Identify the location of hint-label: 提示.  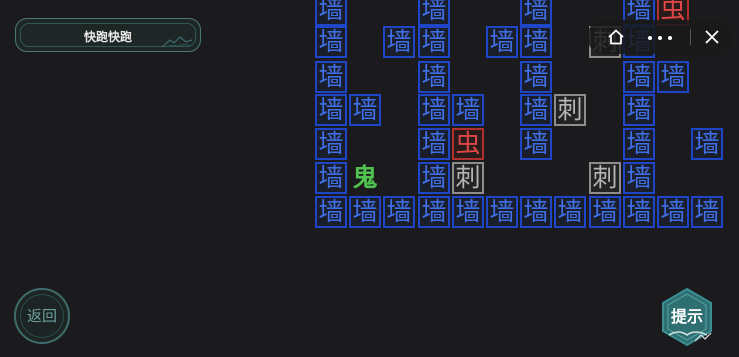
(686, 316).